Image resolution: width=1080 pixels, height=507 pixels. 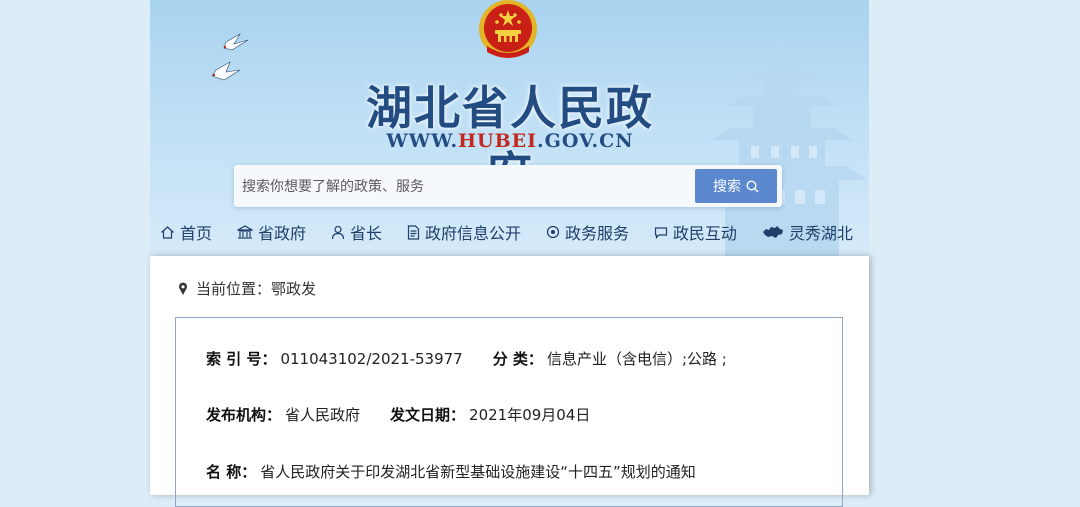 What do you see at coordinates (636, 359) in the screenshot?
I see `category-value: 信息产业（含电信）;公路 ;` at bounding box center [636, 359].